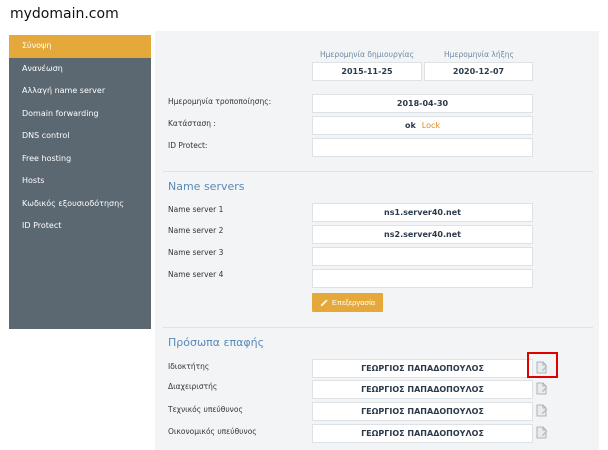  Describe the element at coordinates (212, 431) in the screenshot. I see `billing-label: Οικονομικός υπεύθυνος` at that location.